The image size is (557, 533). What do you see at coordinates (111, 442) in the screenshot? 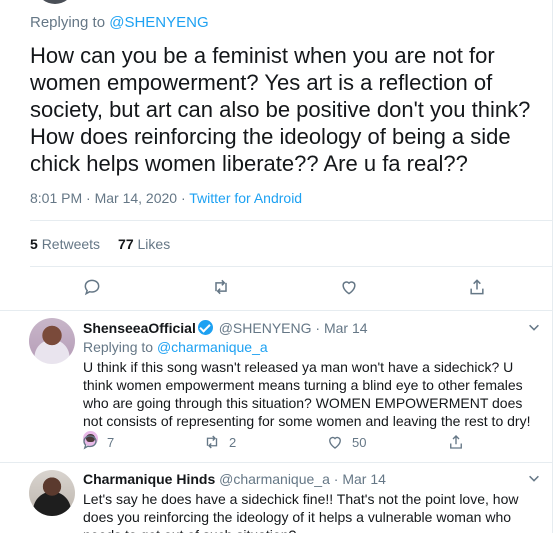
I see `reply-count: 7` at bounding box center [111, 442].